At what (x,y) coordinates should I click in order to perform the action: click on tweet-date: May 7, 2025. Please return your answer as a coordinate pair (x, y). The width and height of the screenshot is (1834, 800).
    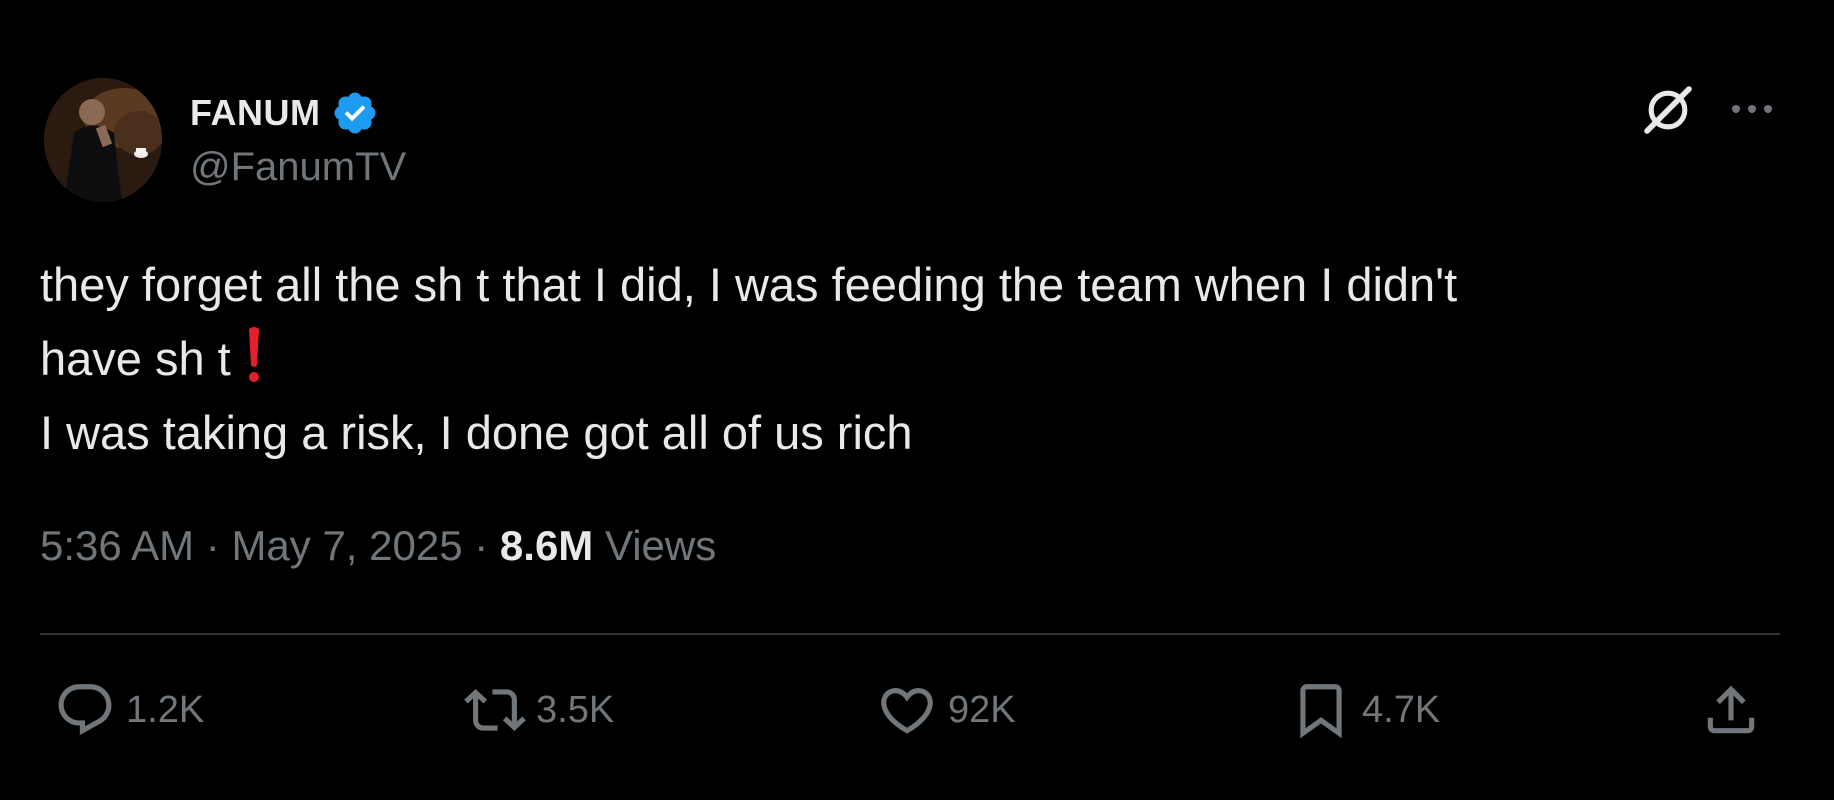
    Looking at the image, I should click on (346, 545).